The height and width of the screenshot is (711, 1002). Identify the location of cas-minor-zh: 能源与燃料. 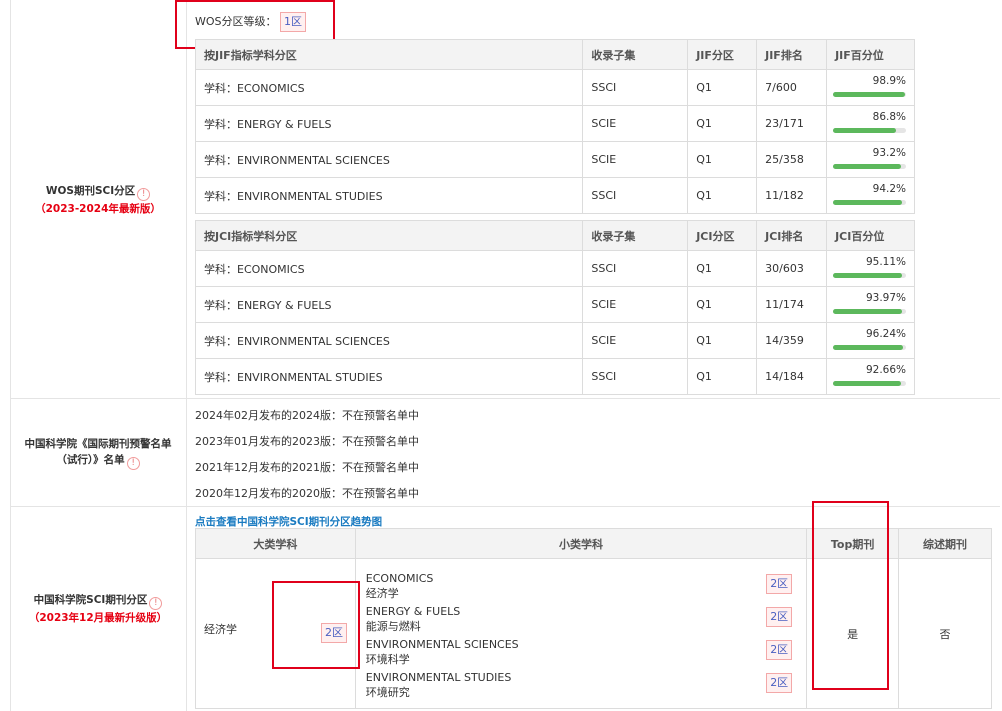
(393, 626).